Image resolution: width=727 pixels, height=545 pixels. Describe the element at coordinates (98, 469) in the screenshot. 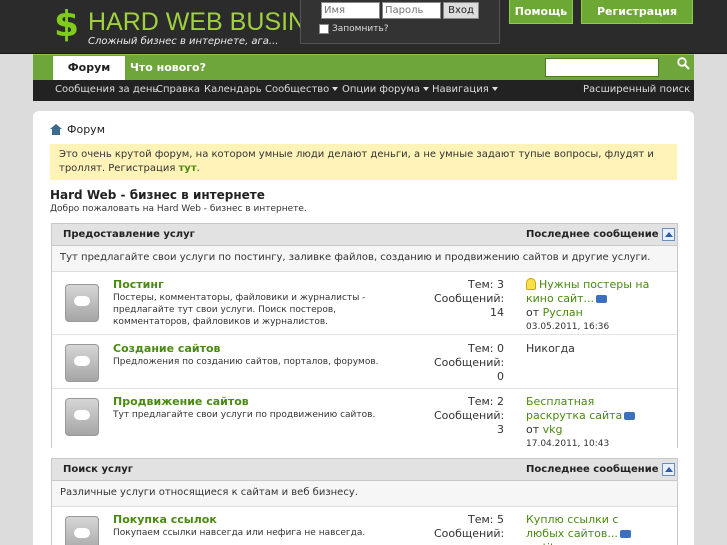

I see `category-title: Поиск услуг` at that location.